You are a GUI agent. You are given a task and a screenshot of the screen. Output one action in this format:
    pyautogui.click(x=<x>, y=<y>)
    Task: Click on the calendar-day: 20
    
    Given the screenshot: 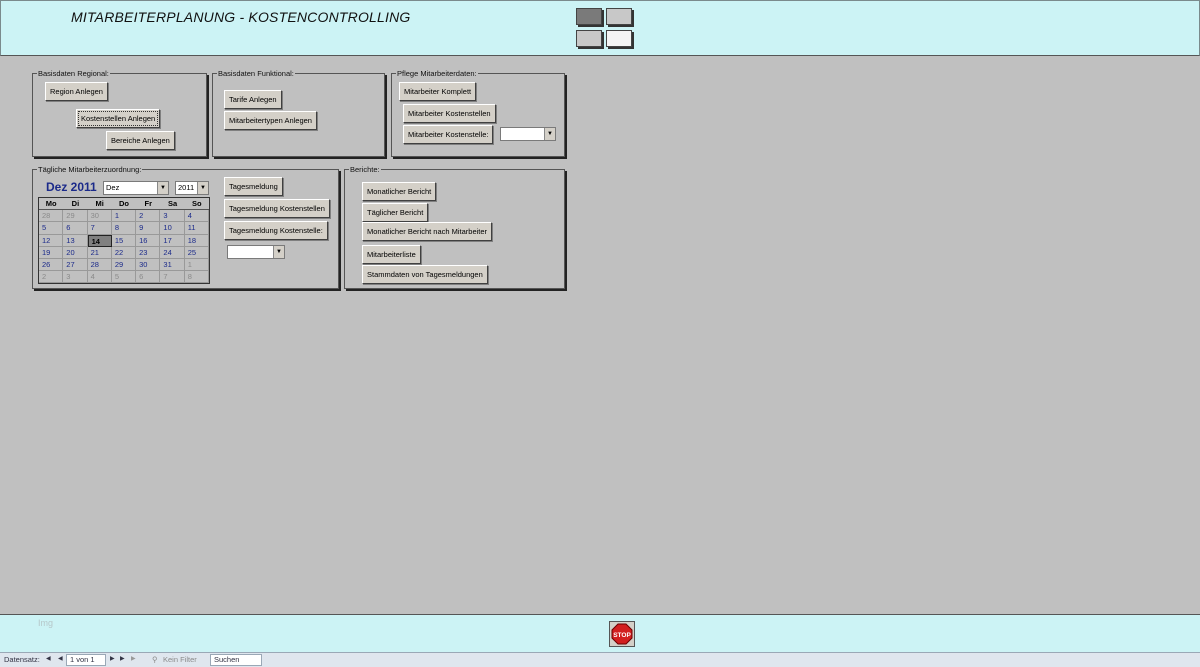 What is the action you would take?
    pyautogui.click(x=75, y=252)
    